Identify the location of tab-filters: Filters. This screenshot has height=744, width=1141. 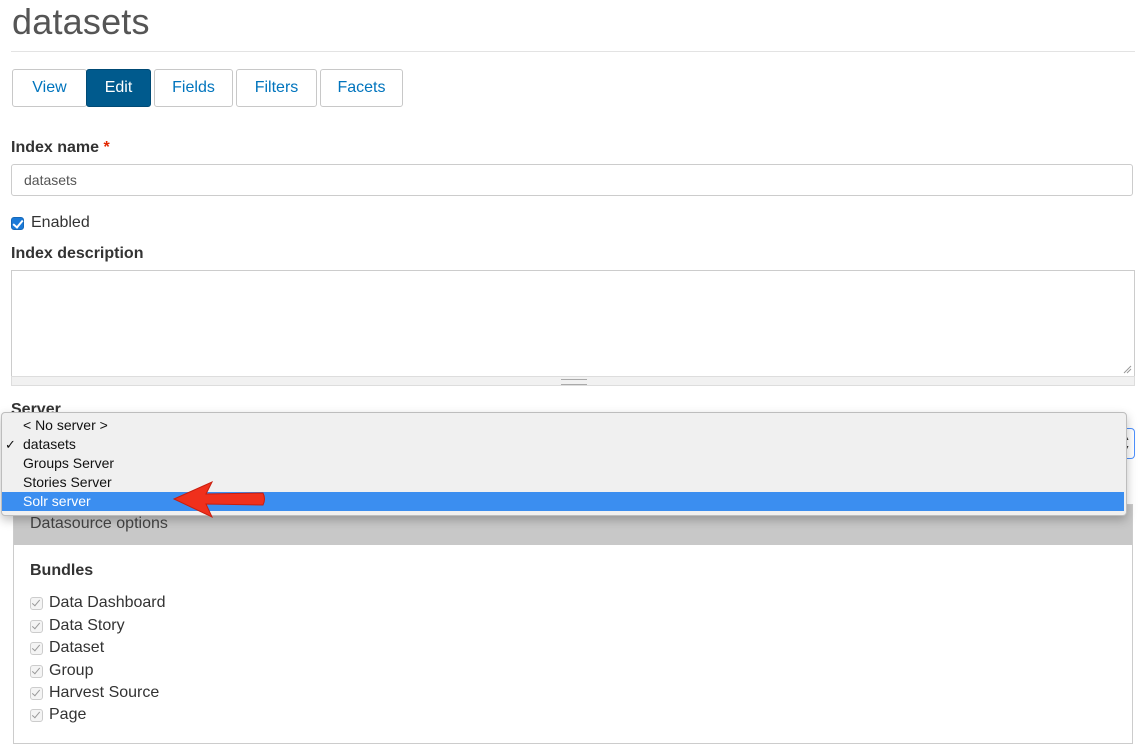
(276, 88).